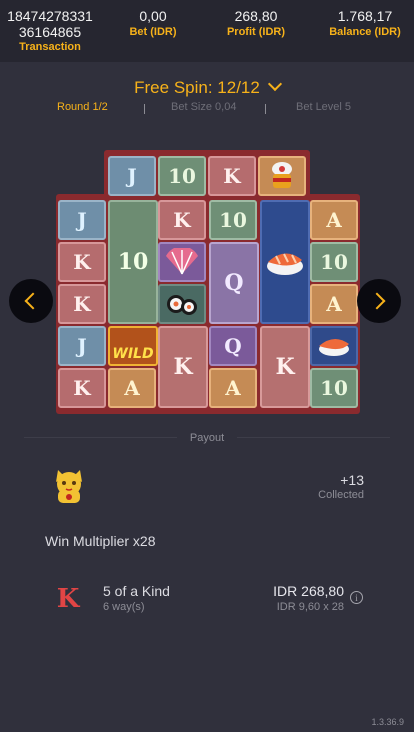 The width and height of the screenshot is (414, 732). What do you see at coordinates (234, 283) in the screenshot?
I see `symbol-q-tall: Q` at bounding box center [234, 283].